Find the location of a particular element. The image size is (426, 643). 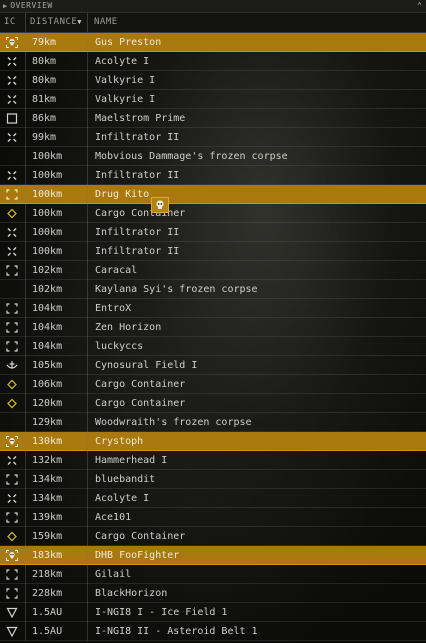

row-name: Infiltrator II is located at coordinates (137, 175).